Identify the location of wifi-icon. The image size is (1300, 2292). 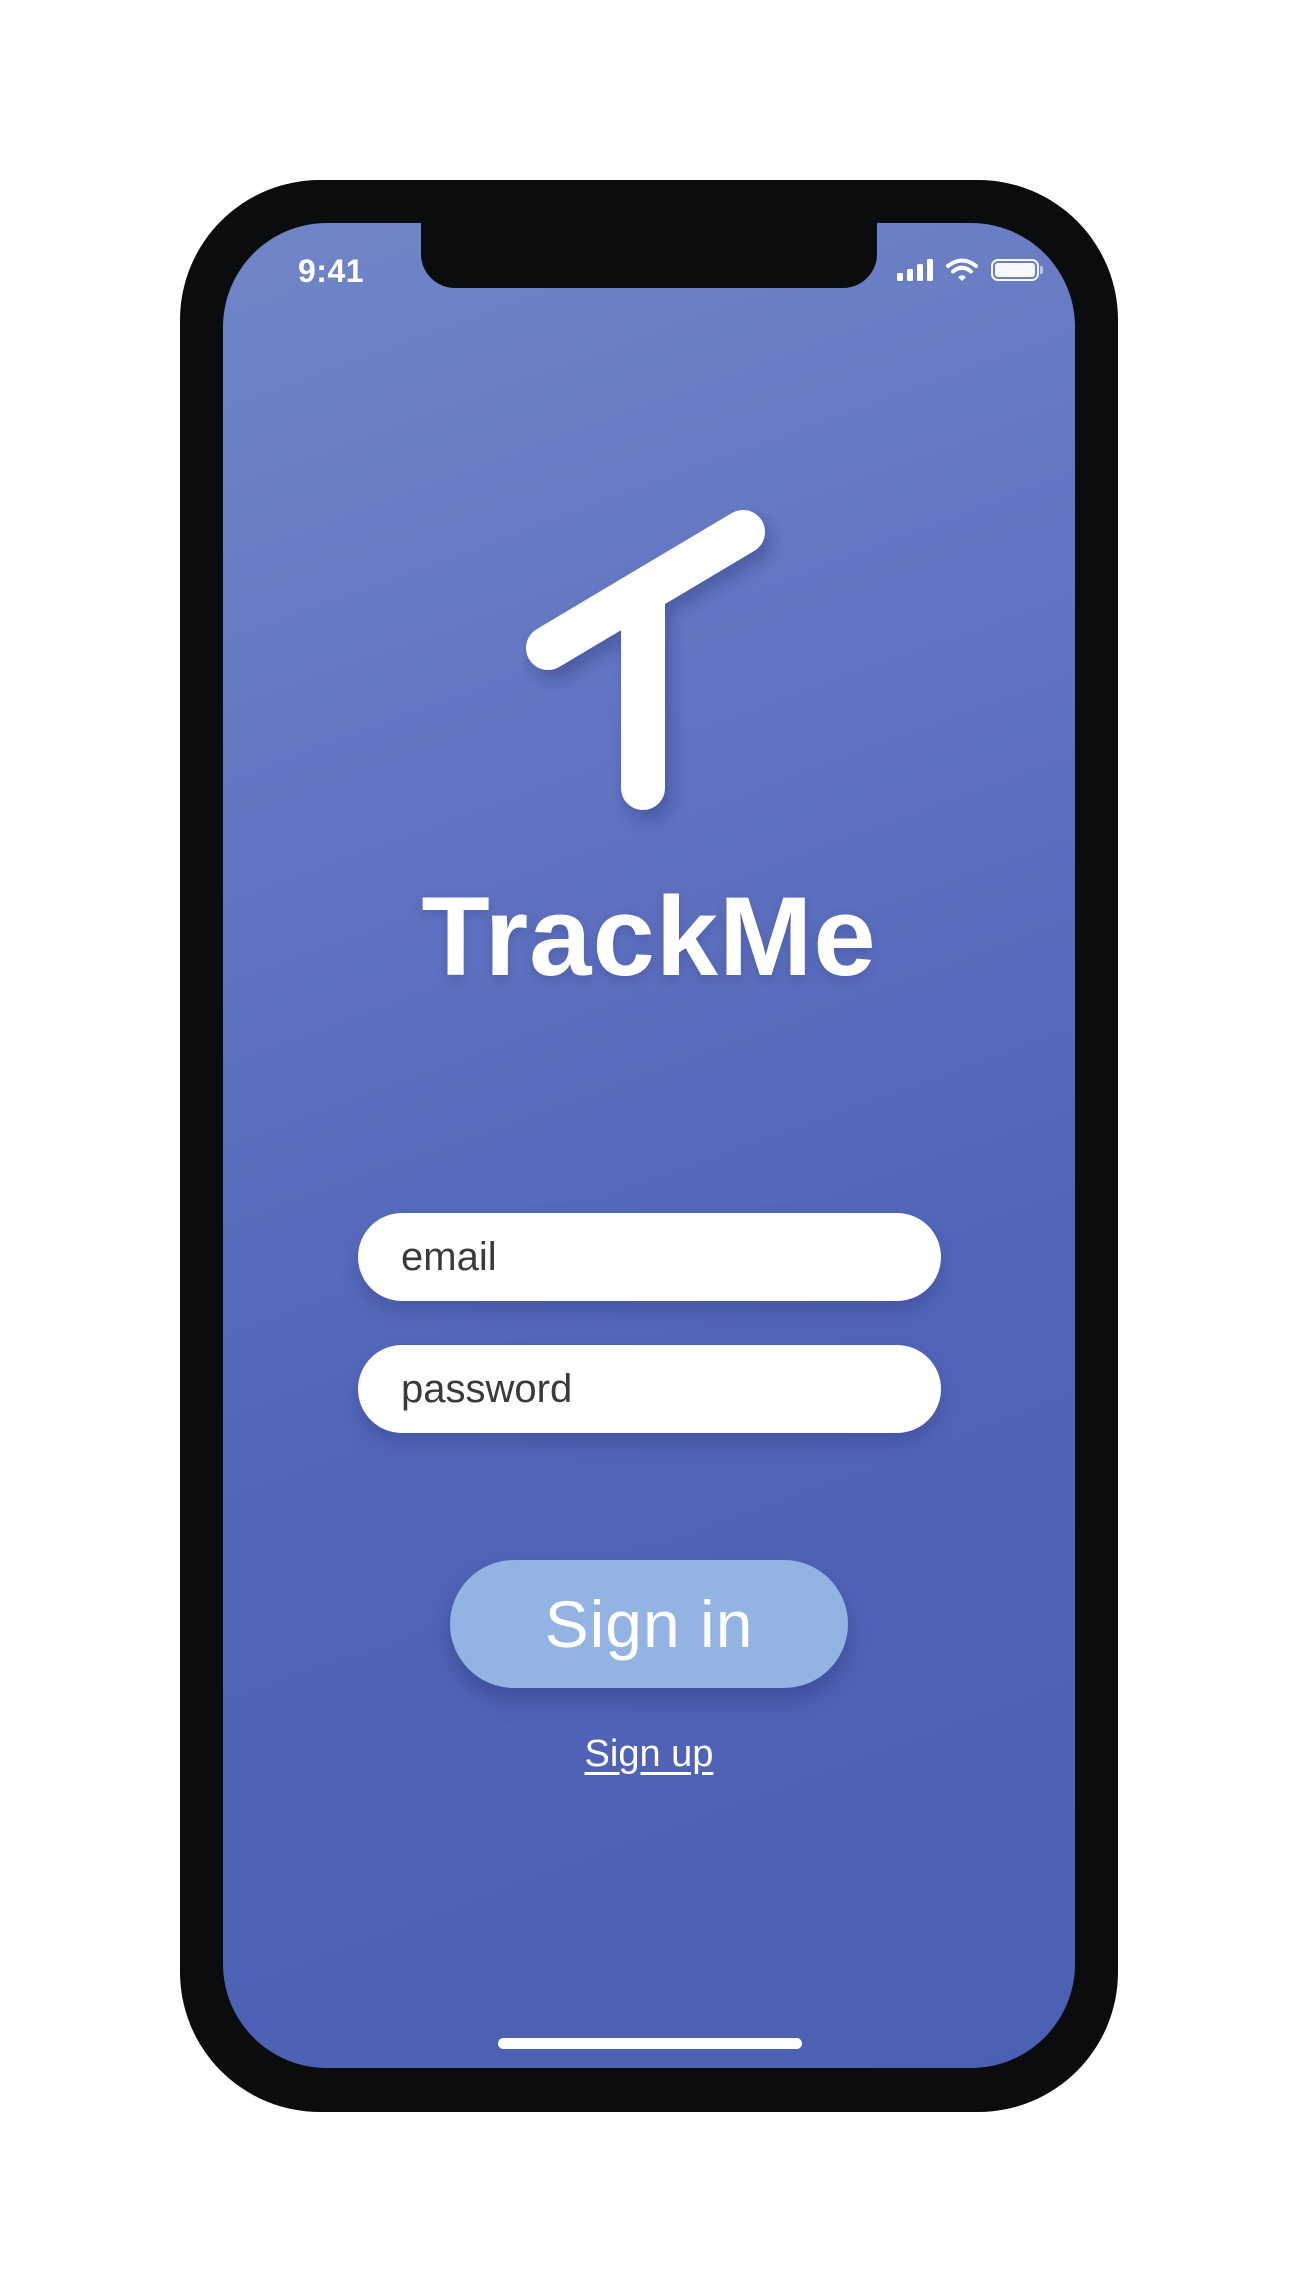
(962, 269).